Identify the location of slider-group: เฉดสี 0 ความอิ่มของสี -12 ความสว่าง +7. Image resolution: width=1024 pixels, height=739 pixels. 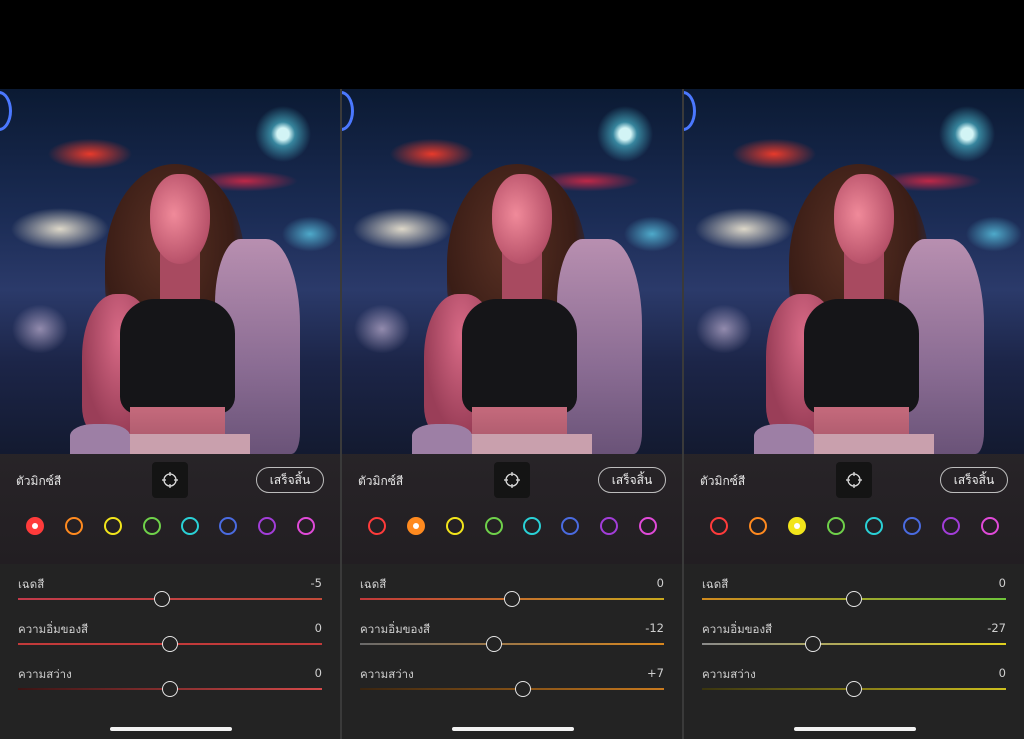
(512, 651).